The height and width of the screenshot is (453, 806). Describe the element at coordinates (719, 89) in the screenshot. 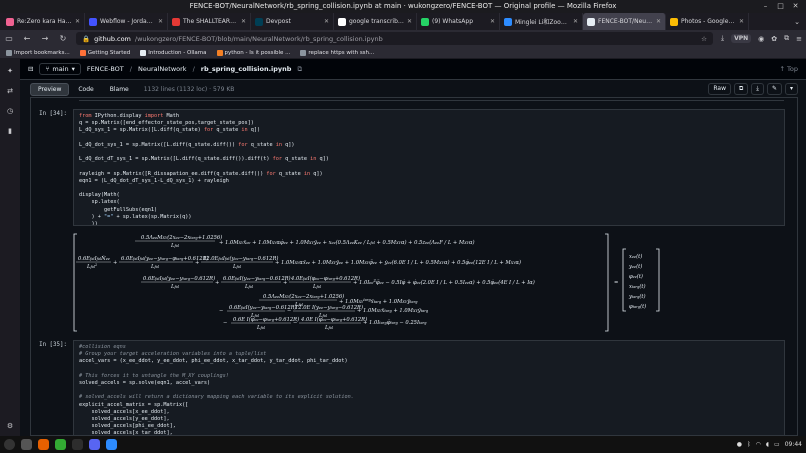

I see `raw-button: Raw` at that location.